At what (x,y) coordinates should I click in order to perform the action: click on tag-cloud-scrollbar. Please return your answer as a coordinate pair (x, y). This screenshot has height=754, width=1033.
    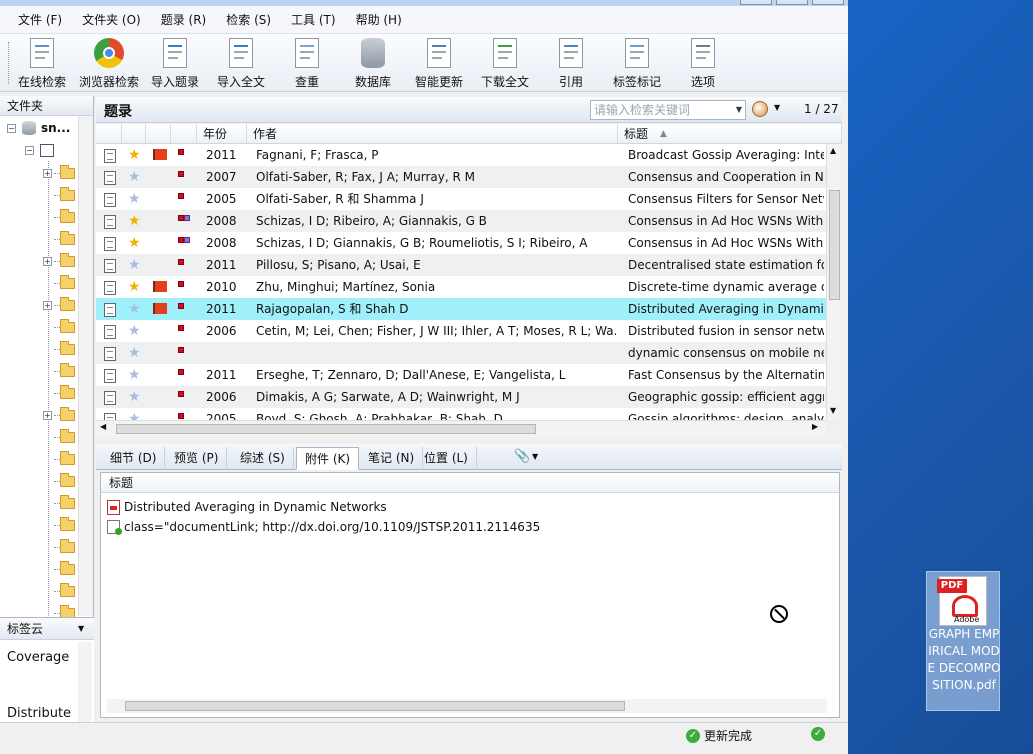
    Looking at the image, I should click on (85, 682).